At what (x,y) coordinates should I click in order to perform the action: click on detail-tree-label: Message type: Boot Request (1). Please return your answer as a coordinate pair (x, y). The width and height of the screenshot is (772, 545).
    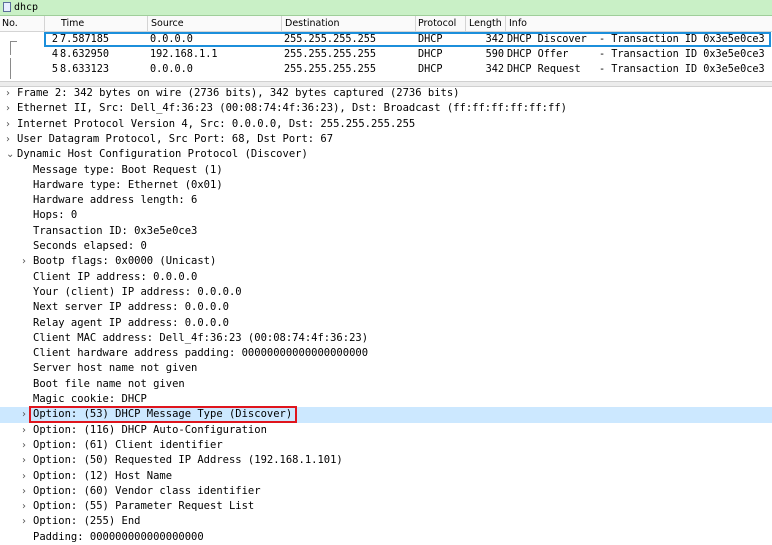
    Looking at the image, I should click on (128, 169).